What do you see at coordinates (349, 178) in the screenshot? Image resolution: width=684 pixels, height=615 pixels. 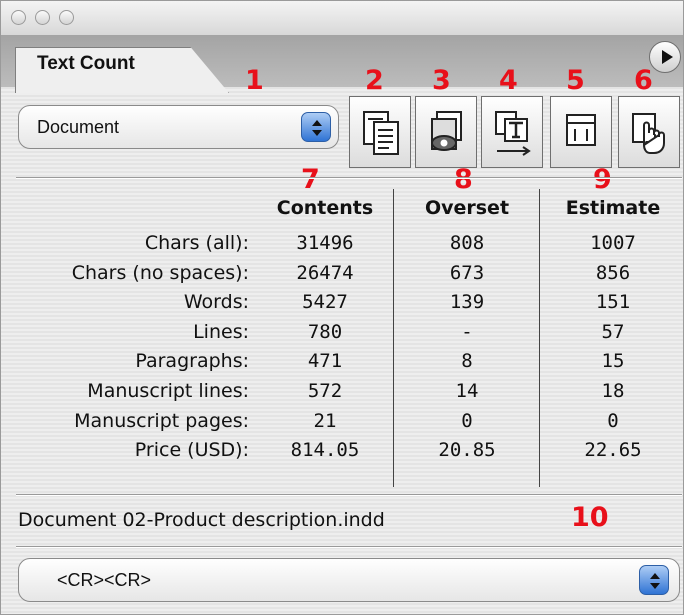 I see `divider-top` at bounding box center [349, 178].